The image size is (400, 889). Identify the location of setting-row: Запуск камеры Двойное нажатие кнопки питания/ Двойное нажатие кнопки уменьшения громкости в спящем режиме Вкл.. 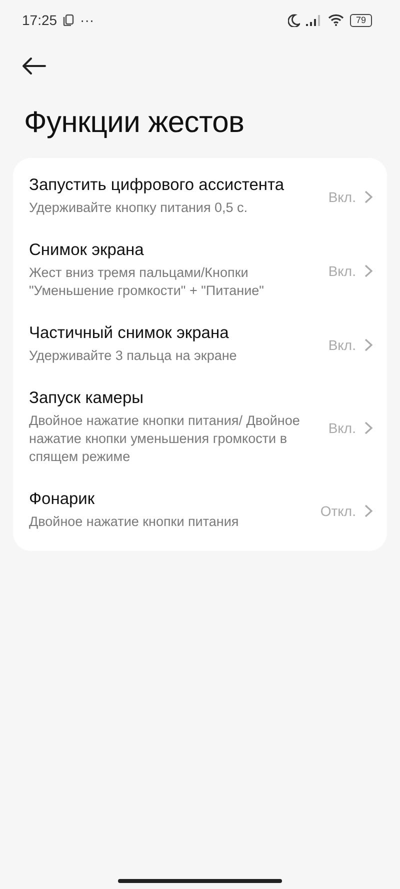
(200, 427).